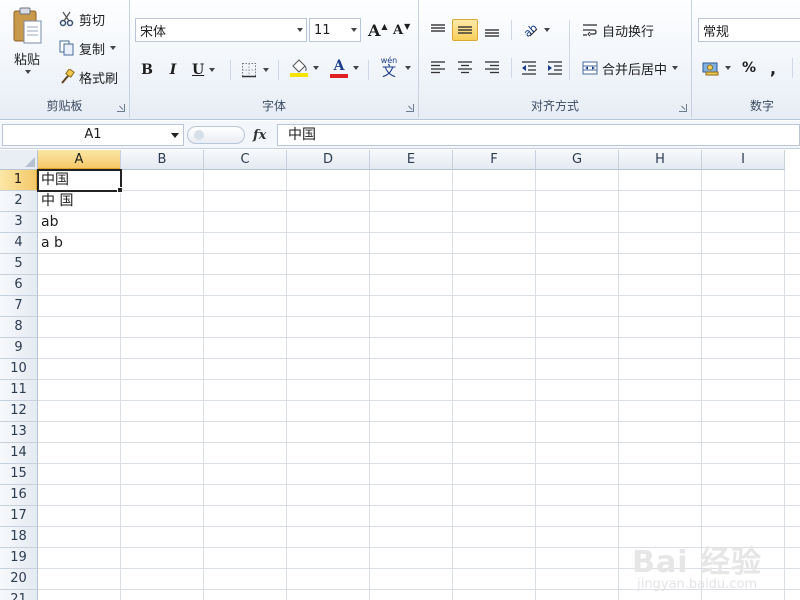  I want to click on alignment-dialog-launcher-icon, so click(683, 108).